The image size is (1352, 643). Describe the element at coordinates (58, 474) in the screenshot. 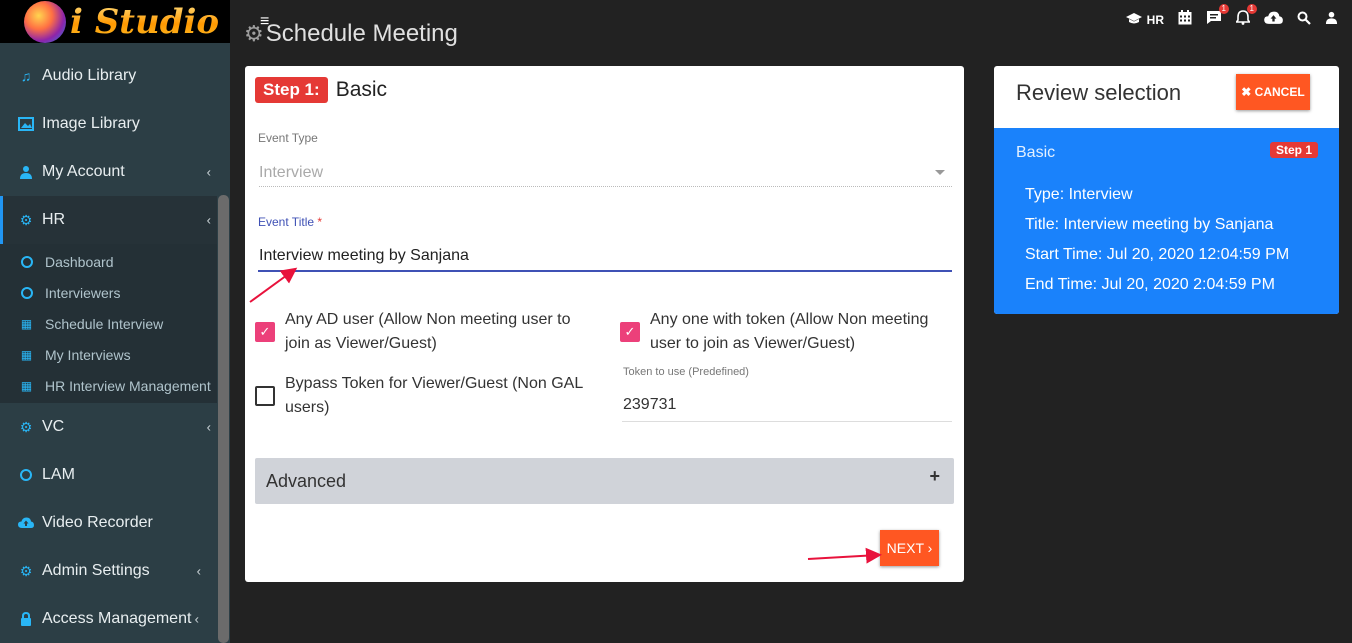

I see `sidebar-item-label: LAM` at that location.